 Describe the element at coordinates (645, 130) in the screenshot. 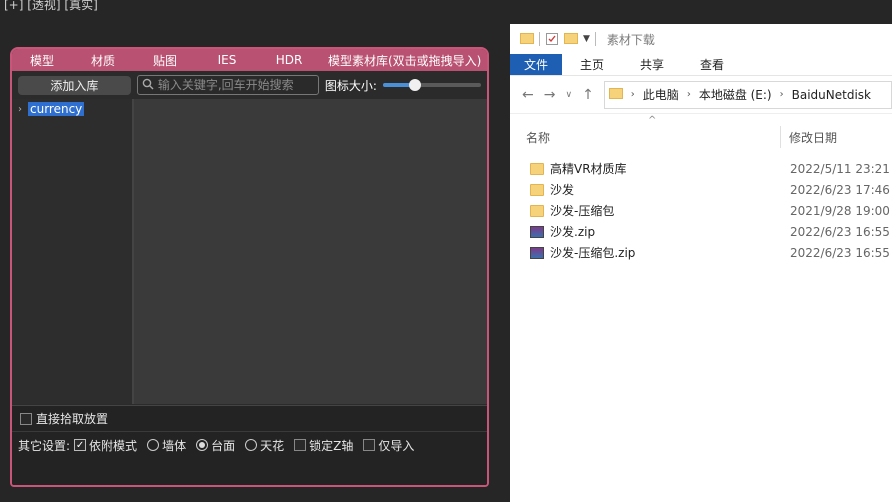

I see `column-name: ^ 名称` at that location.